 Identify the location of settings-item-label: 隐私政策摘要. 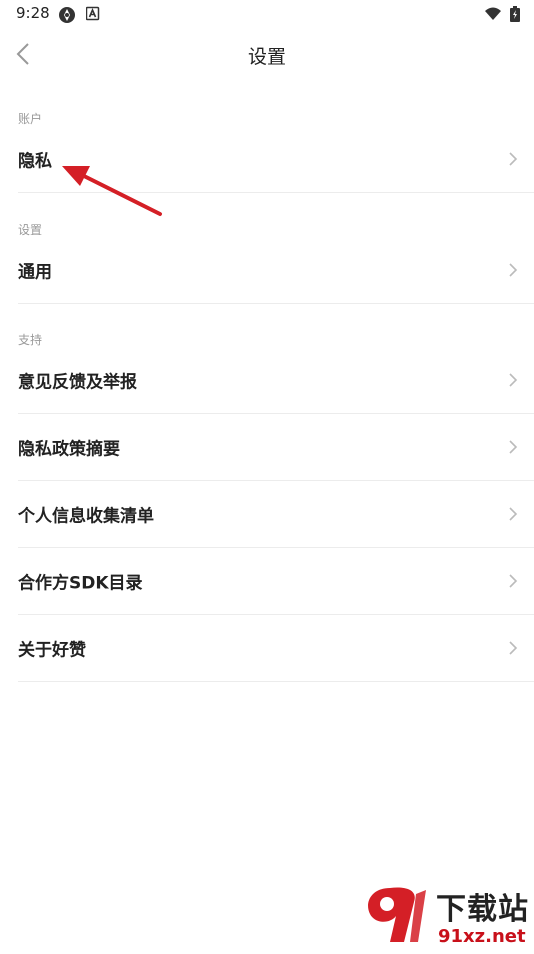
(69, 449).